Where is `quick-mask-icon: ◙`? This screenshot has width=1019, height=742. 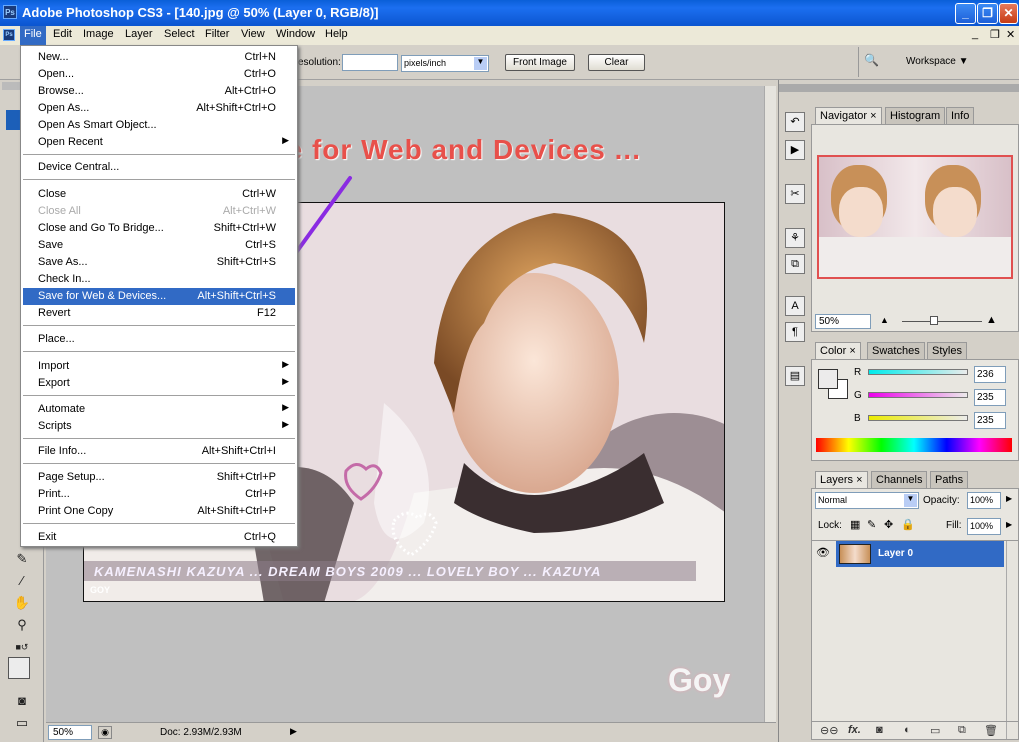 quick-mask-icon: ◙ is located at coordinates (22, 701).